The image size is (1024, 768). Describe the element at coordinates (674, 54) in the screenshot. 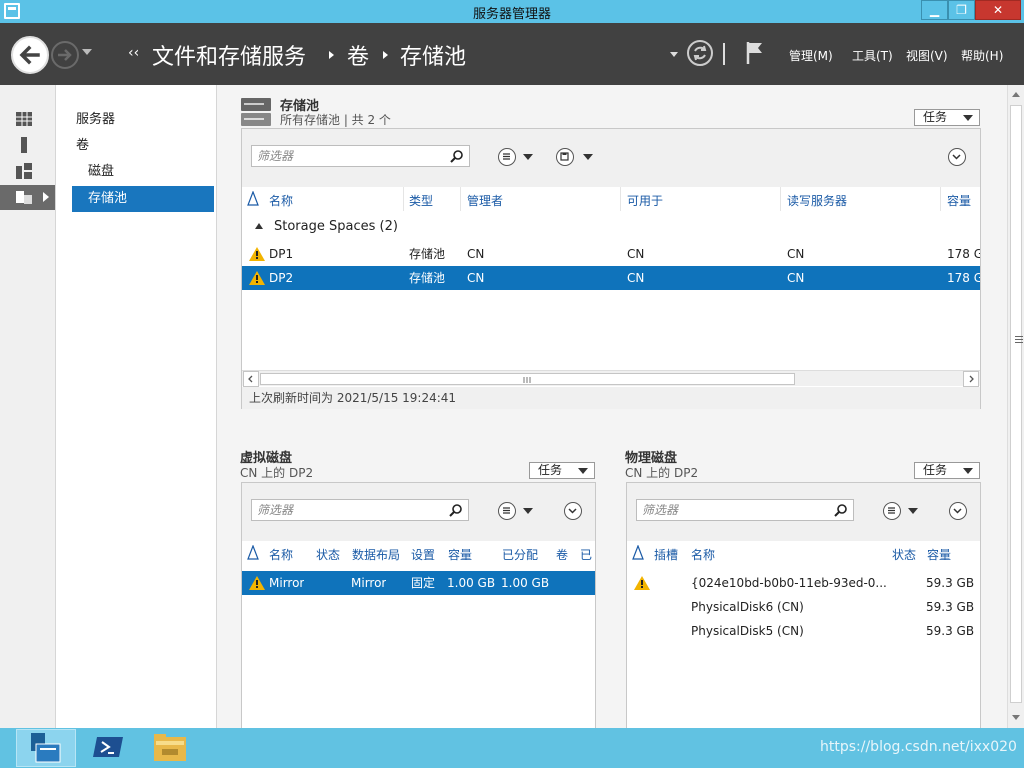

I see `breadcrumb-dropdown-icon` at that location.